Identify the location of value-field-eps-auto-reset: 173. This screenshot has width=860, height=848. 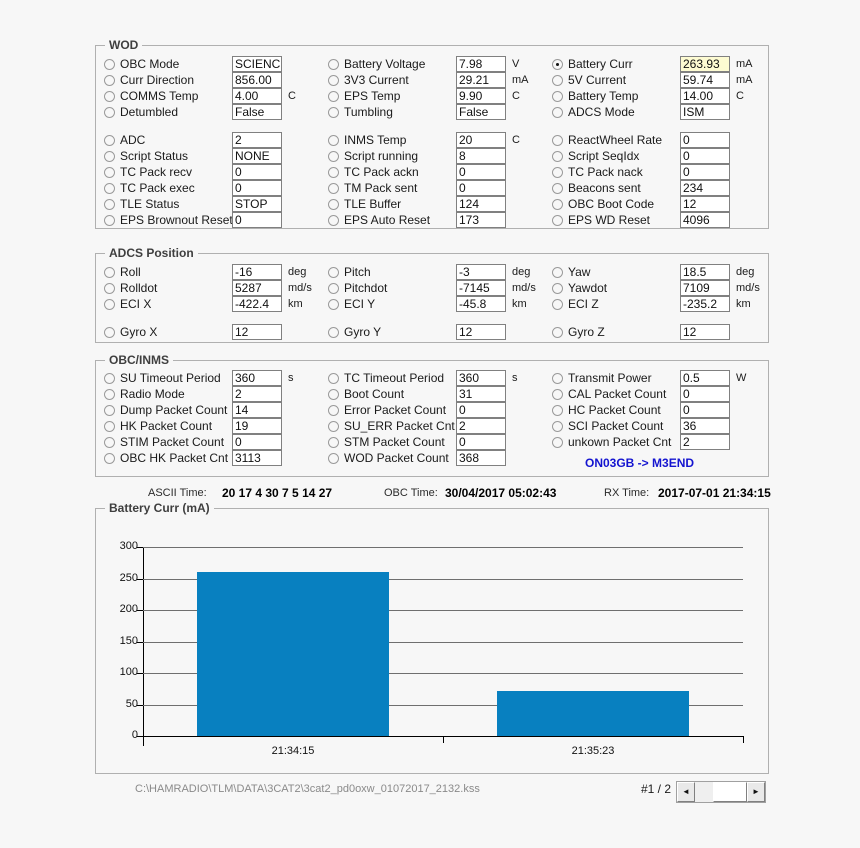
(481, 220).